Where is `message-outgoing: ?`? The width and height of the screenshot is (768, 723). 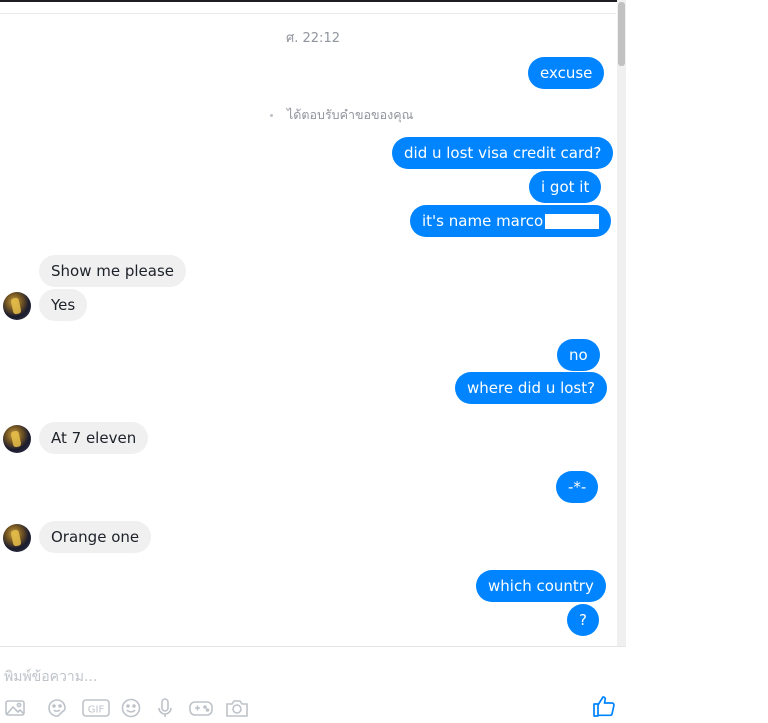 message-outgoing: ? is located at coordinates (583, 620).